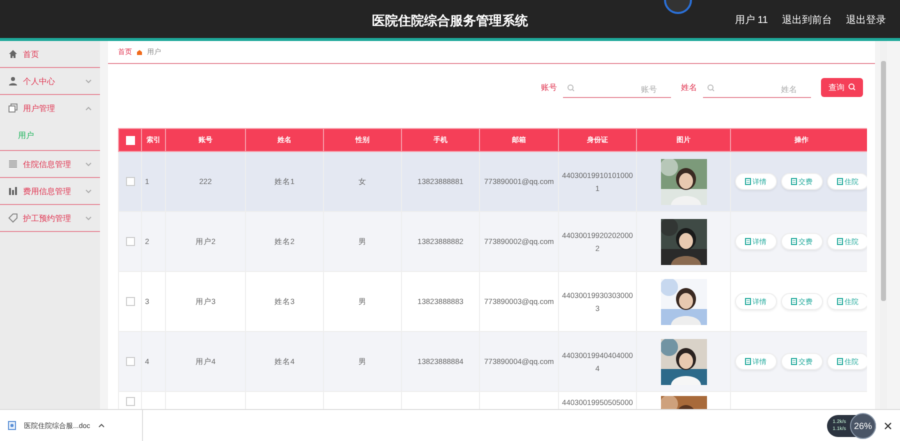  I want to click on menu-item: 个人中心, so click(51, 81).